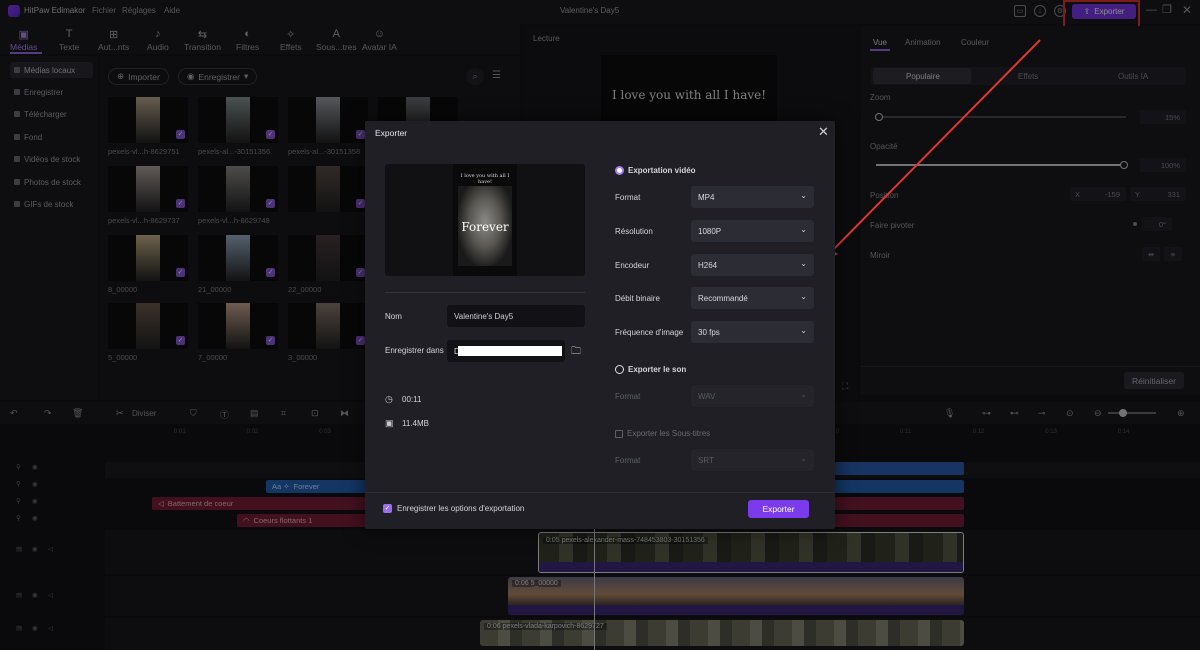  What do you see at coordinates (669, 433) in the screenshot?
I see `subs-export-label: Exporter les Sous-titres` at bounding box center [669, 433].